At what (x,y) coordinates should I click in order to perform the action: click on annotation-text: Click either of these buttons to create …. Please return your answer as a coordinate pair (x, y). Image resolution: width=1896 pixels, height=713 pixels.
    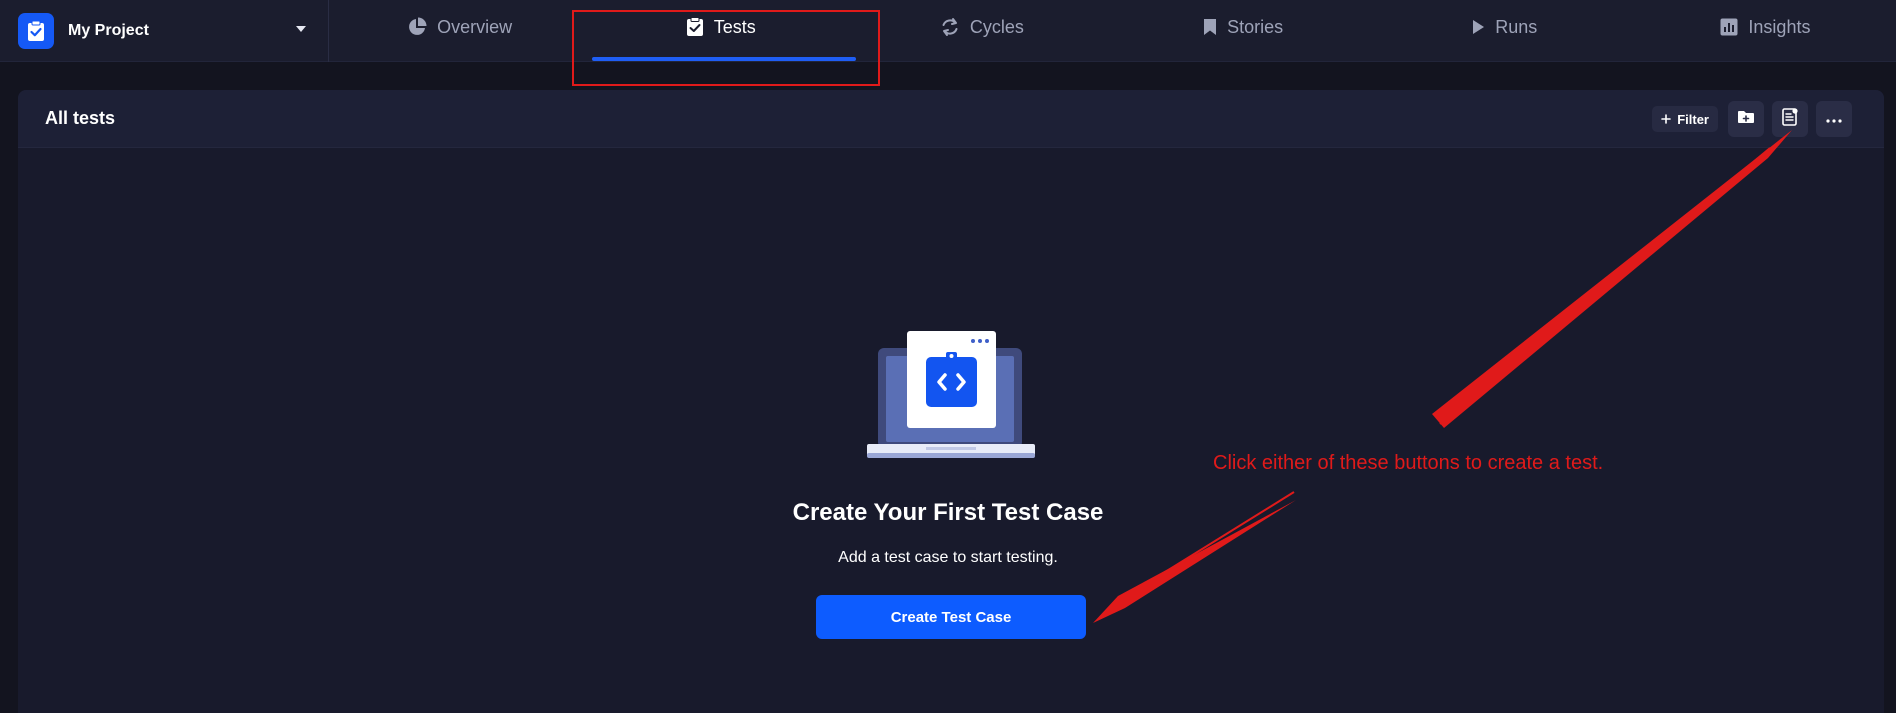
    Looking at the image, I should click on (1408, 463).